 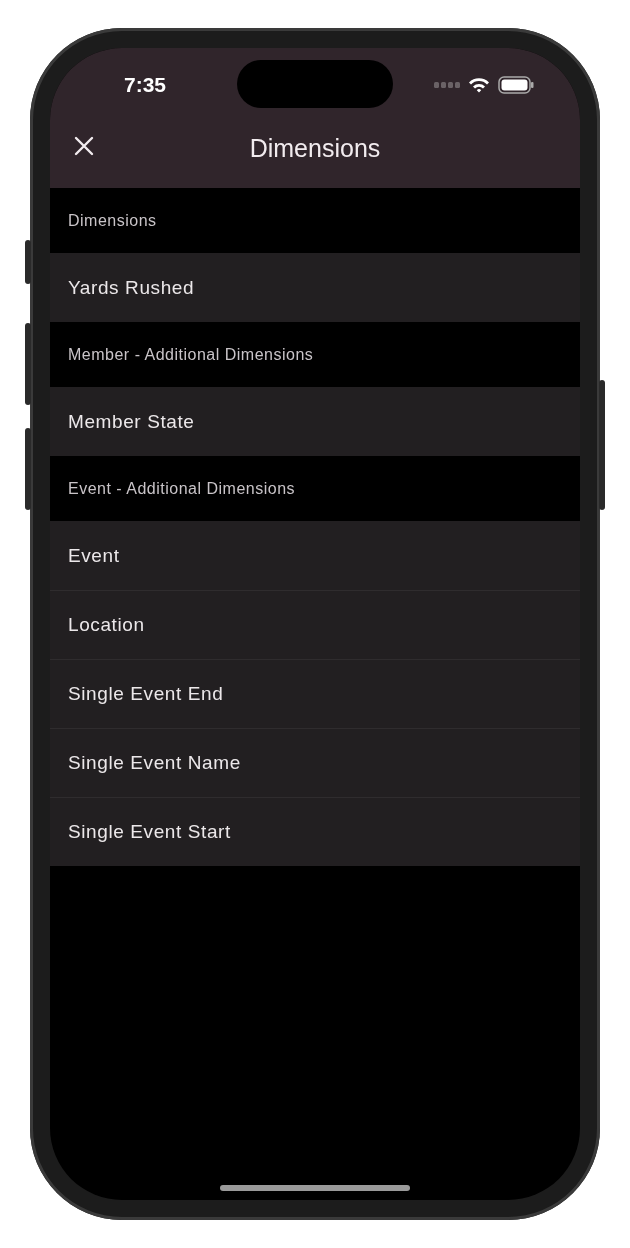 What do you see at coordinates (315, 287) in the screenshot?
I see `list-item: Yards Rushed` at bounding box center [315, 287].